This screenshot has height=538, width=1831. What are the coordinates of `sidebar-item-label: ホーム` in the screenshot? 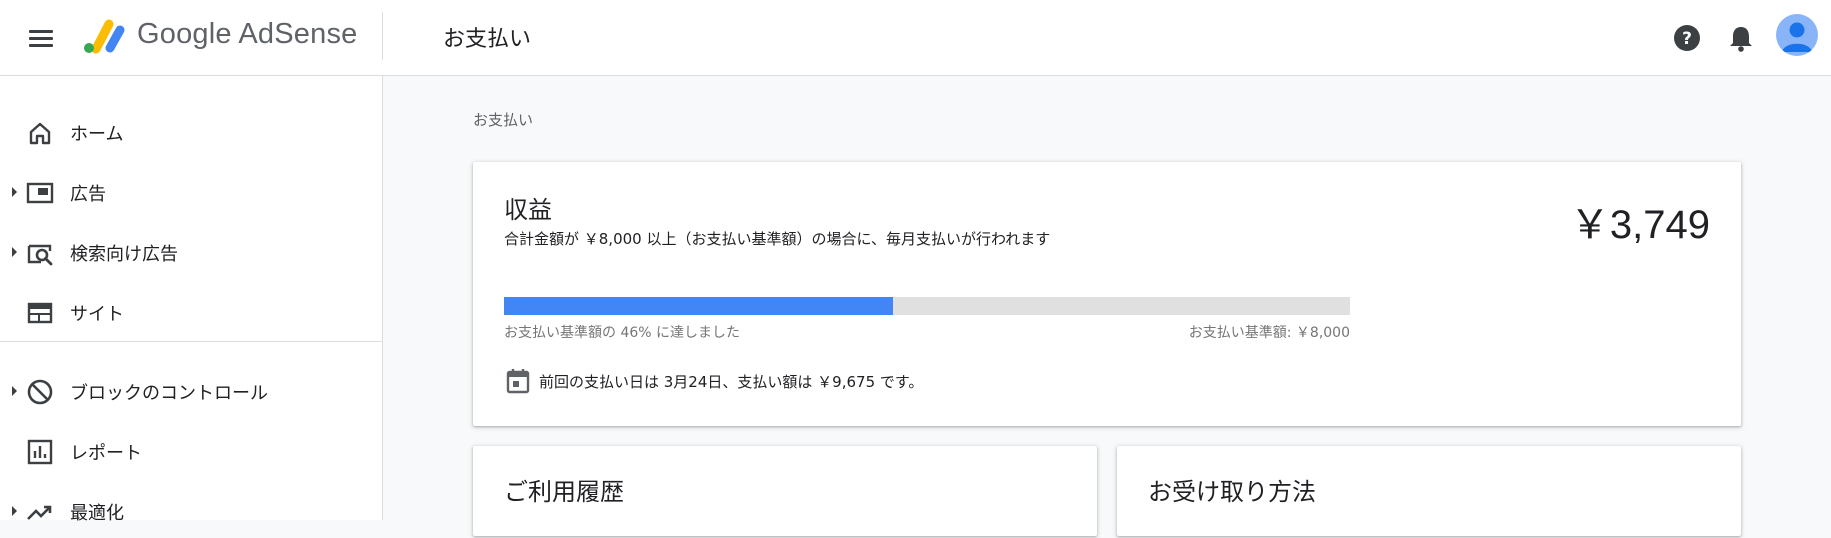 It's located at (97, 134).